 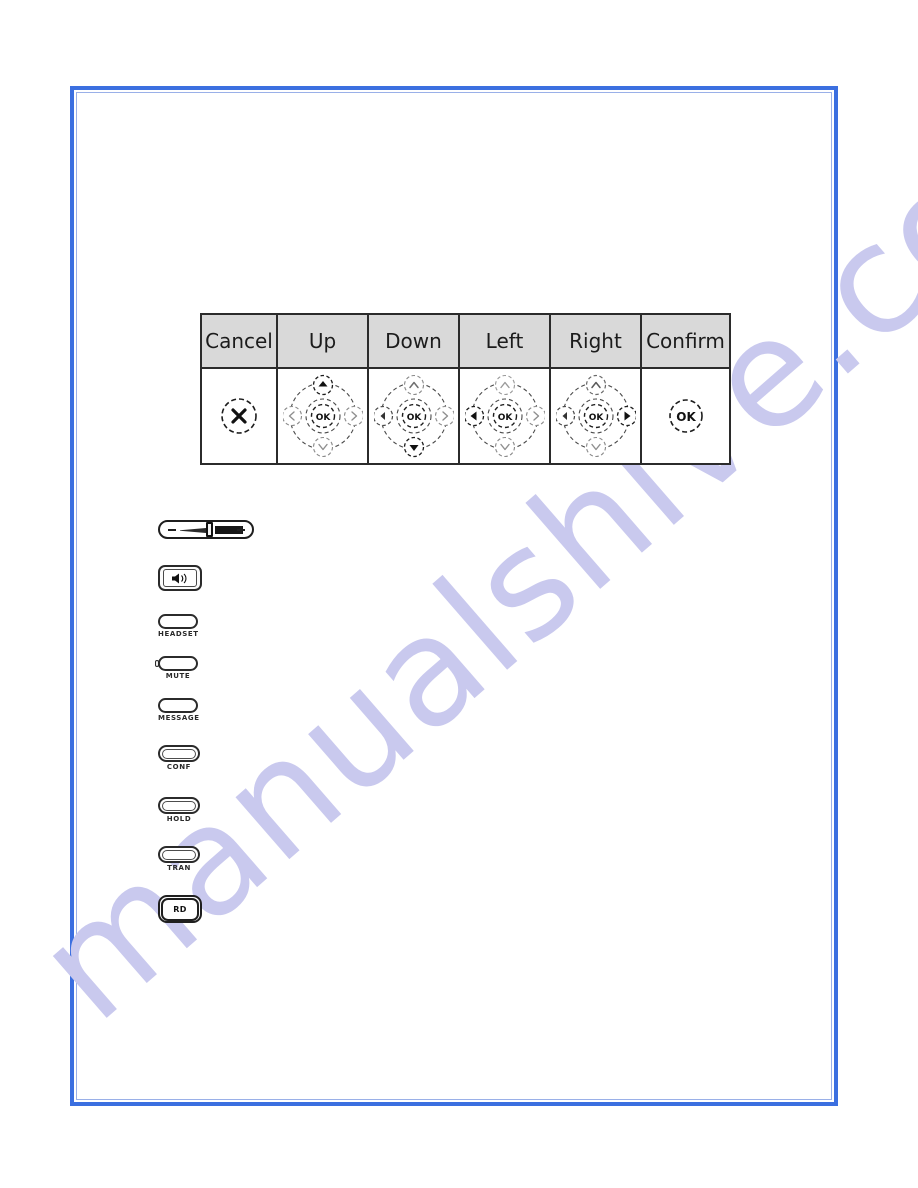 I want to click on cell-left-icon: OK, so click(x=504, y=416).